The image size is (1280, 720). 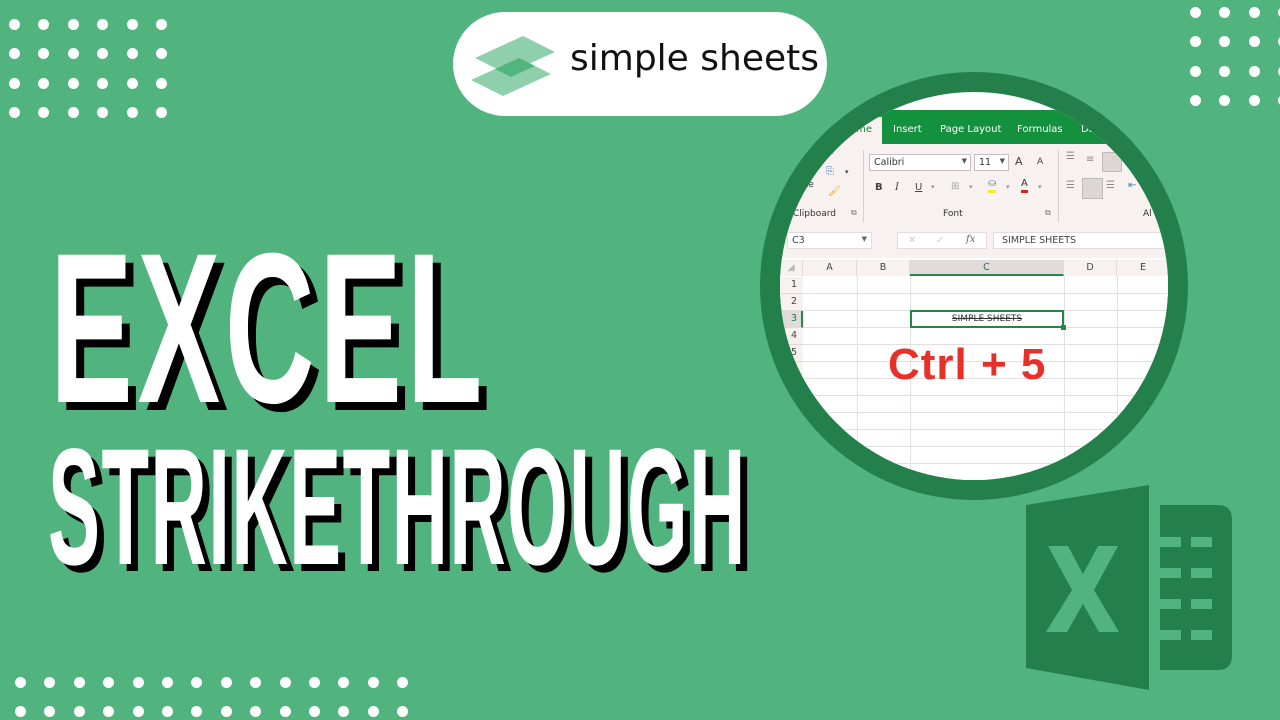 I want to click on align-left-icon: ☰, so click(x=1070, y=185).